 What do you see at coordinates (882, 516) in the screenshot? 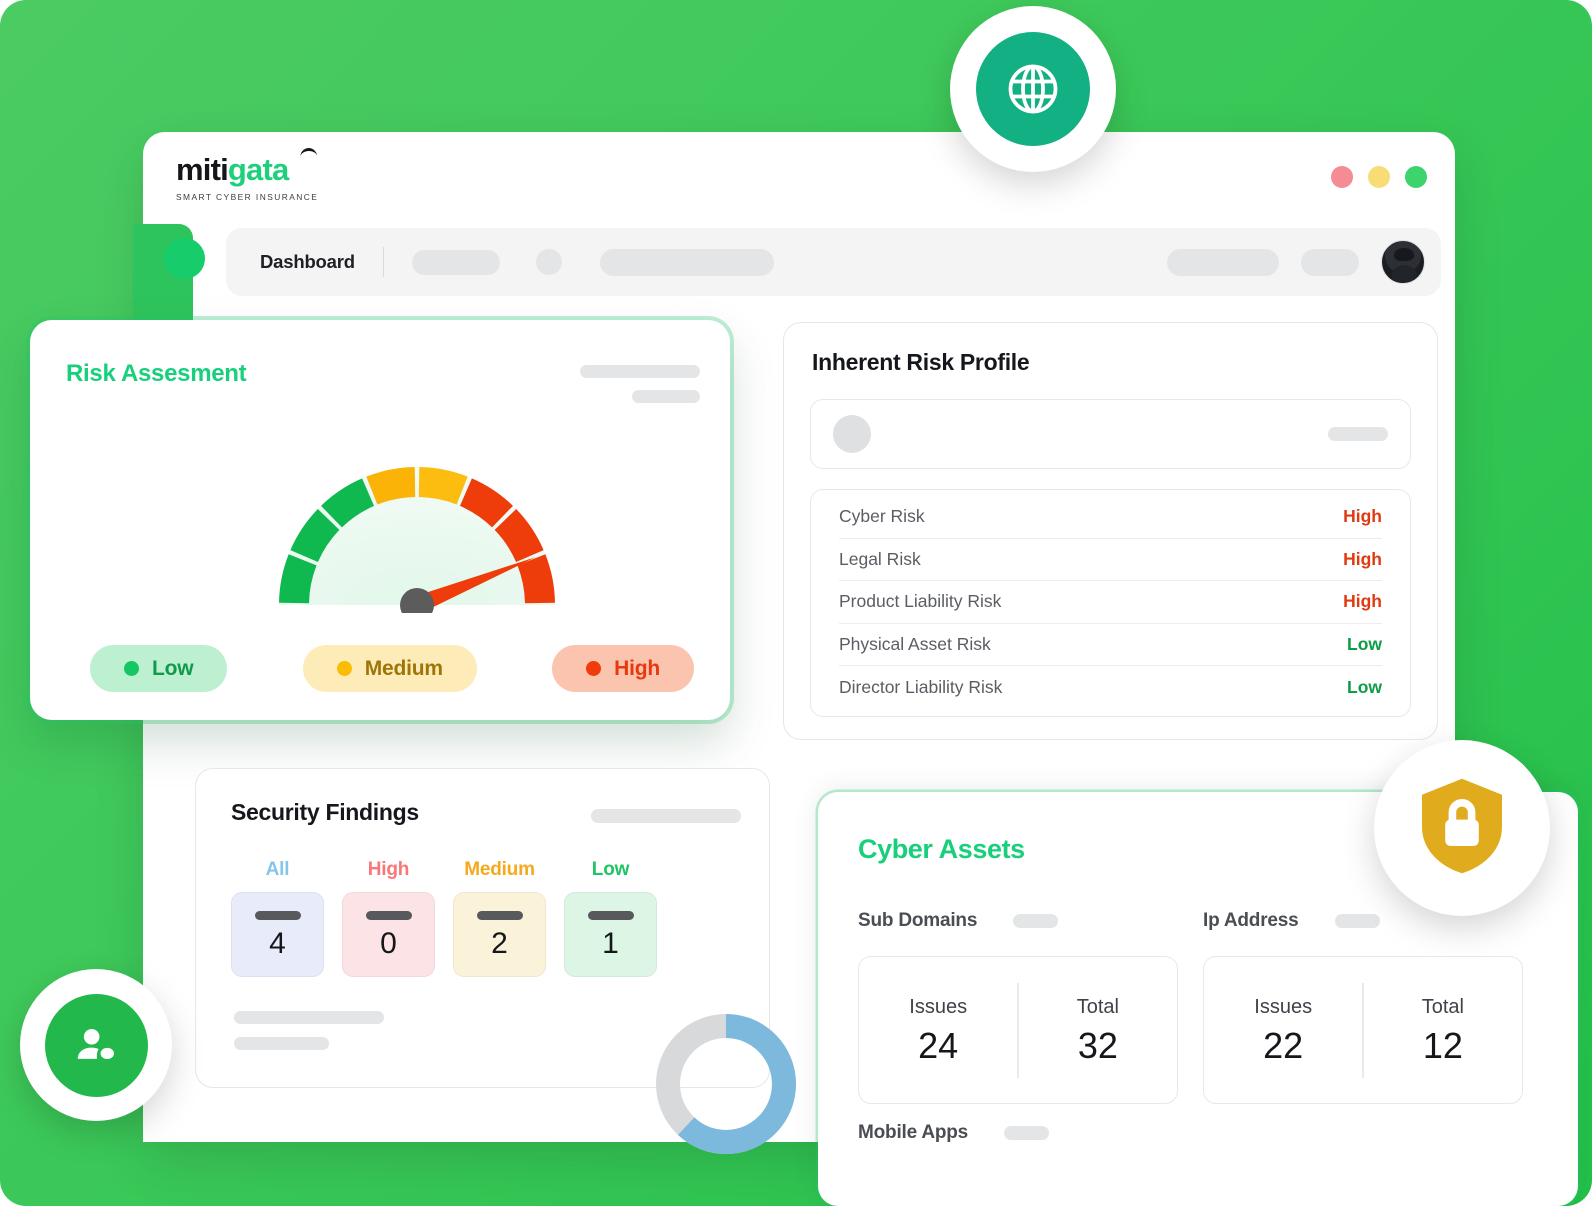
I see `risk-label: Cyber Risk` at bounding box center [882, 516].